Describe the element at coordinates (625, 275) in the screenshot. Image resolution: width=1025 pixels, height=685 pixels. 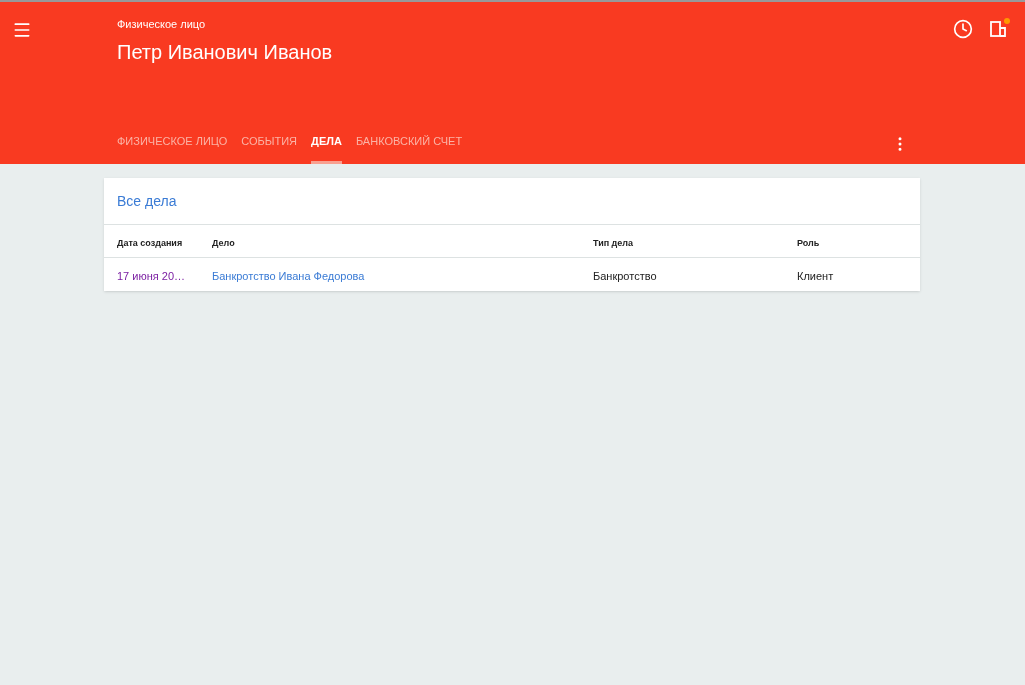
I see `table-cell: Банкротство` at that location.